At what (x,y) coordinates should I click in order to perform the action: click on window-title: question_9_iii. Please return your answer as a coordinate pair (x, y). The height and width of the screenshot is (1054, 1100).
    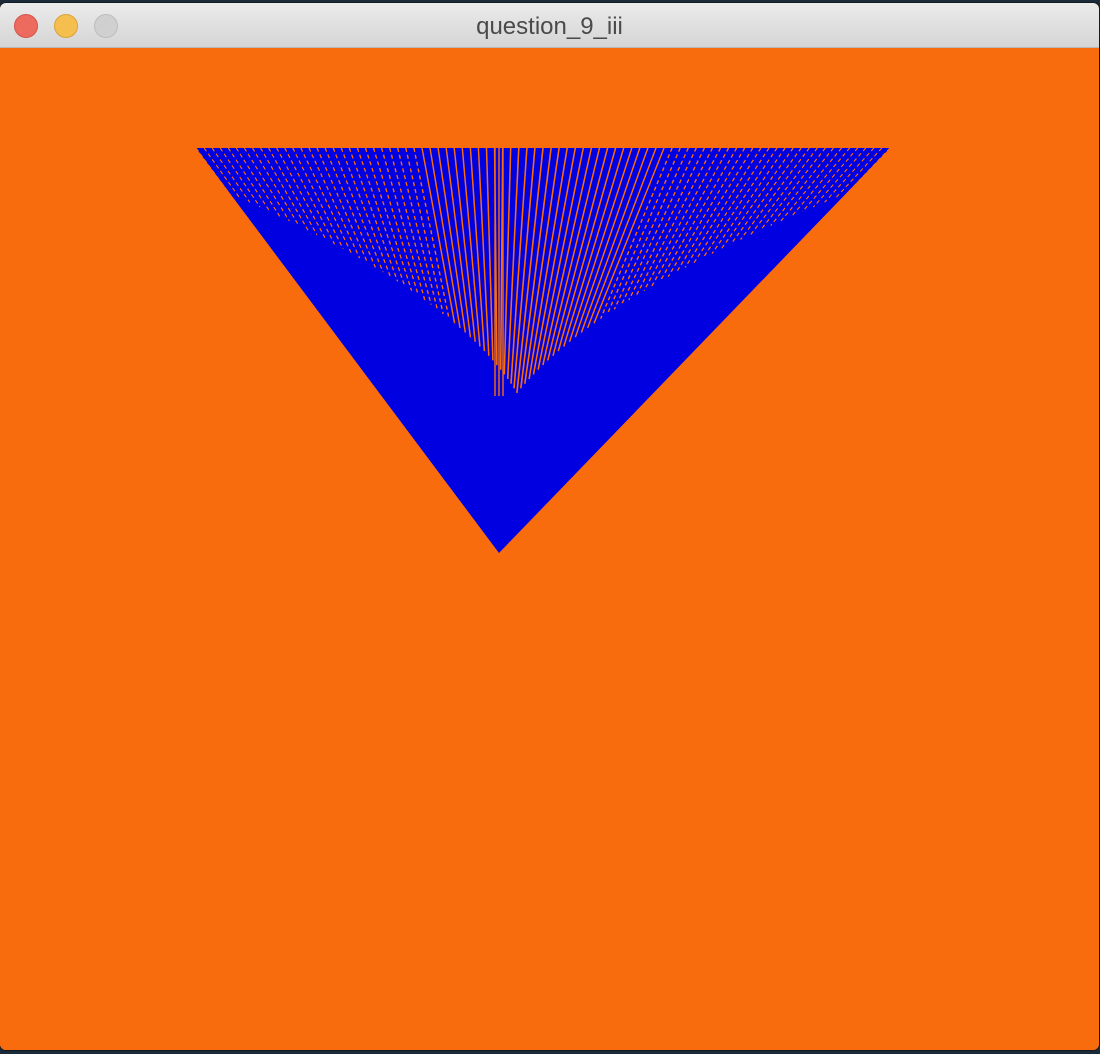
    Looking at the image, I should click on (549, 26).